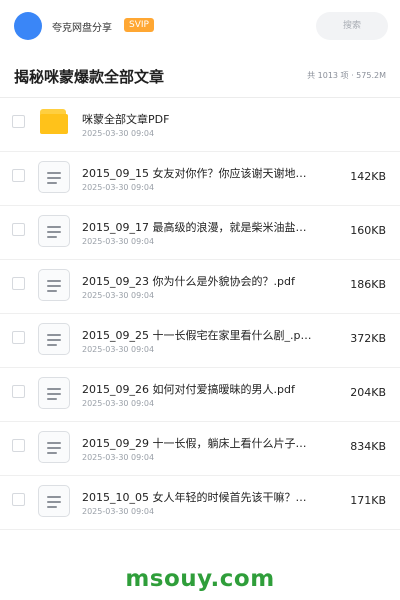  Describe the element at coordinates (89, 77) in the screenshot. I see `page-title: 揭秘咪蒙爆款全部文章` at that location.